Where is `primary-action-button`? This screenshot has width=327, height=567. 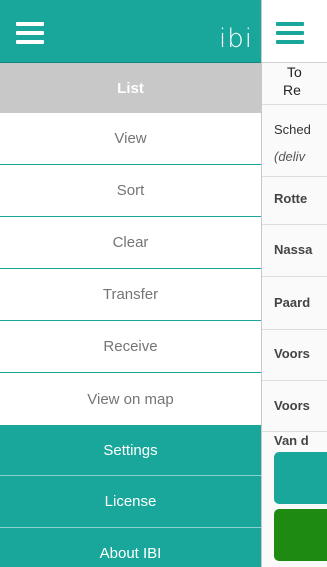 primary-action-button is located at coordinates (300, 478).